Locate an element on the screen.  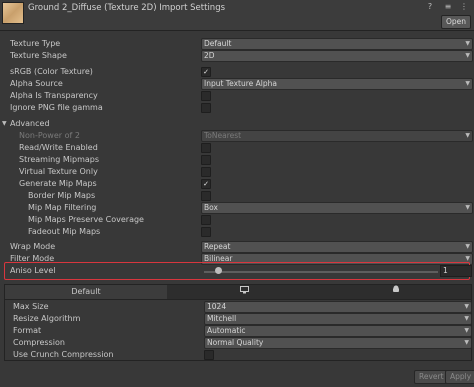
border-mip-label: Border Mip Maps is located at coordinates (62, 195).